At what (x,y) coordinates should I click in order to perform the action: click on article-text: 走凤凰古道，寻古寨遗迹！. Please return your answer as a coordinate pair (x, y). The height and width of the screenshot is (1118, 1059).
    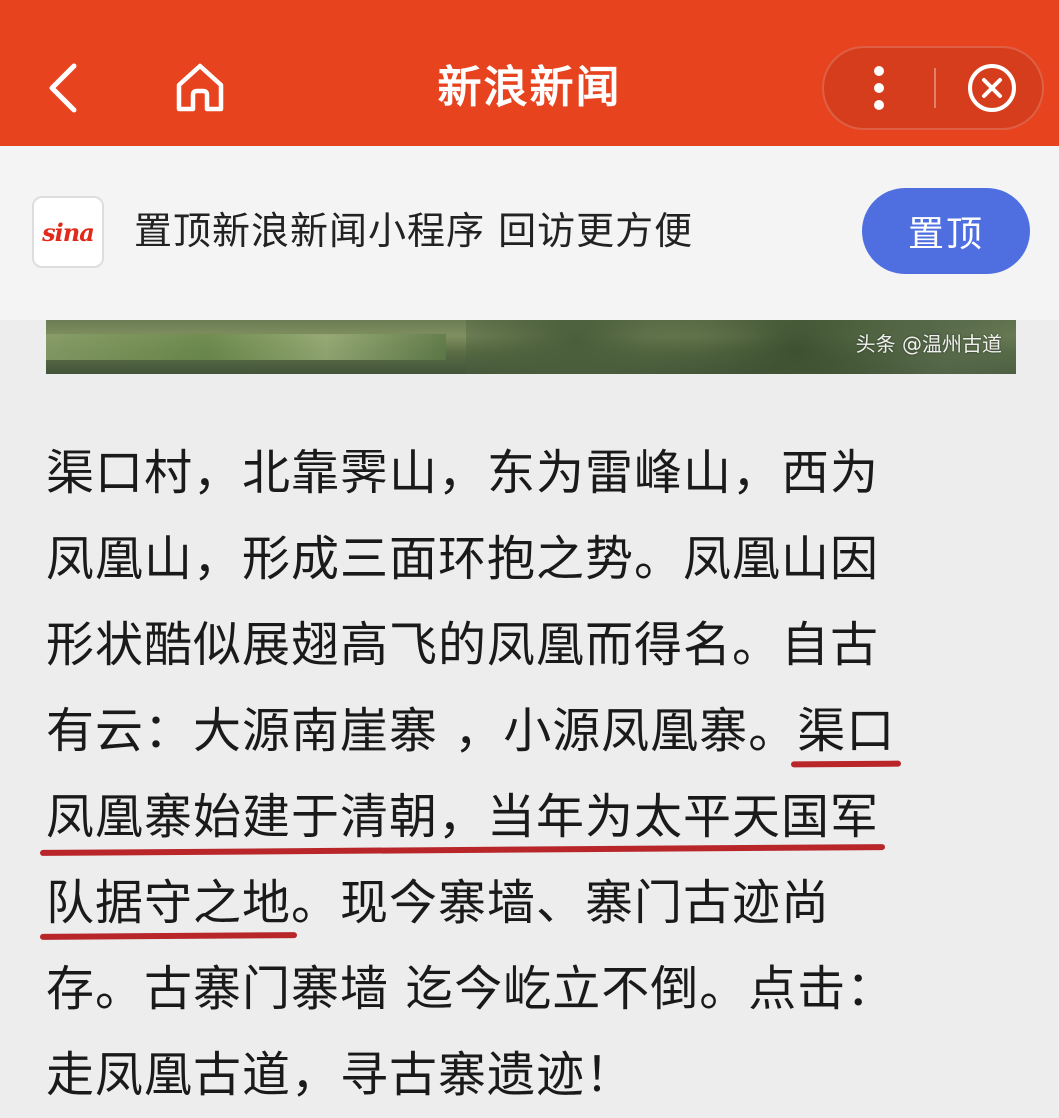
    Looking at the image, I should click on (340, 1075).